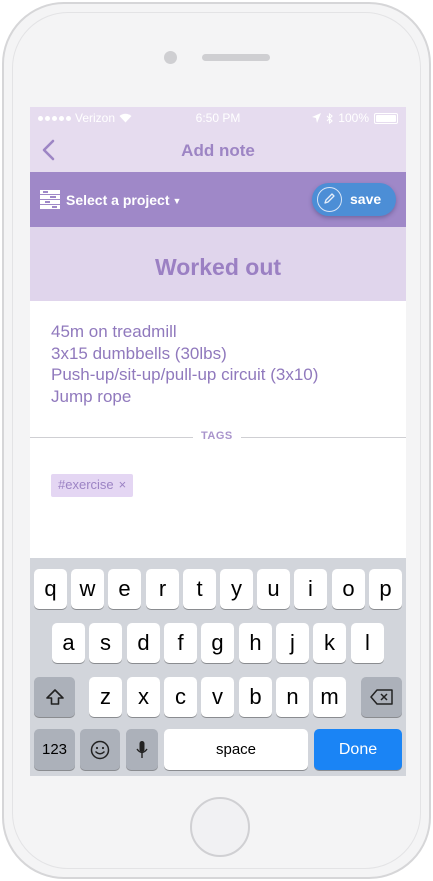 The width and height of the screenshot is (433, 881). I want to click on emoji-icon, so click(100, 749).